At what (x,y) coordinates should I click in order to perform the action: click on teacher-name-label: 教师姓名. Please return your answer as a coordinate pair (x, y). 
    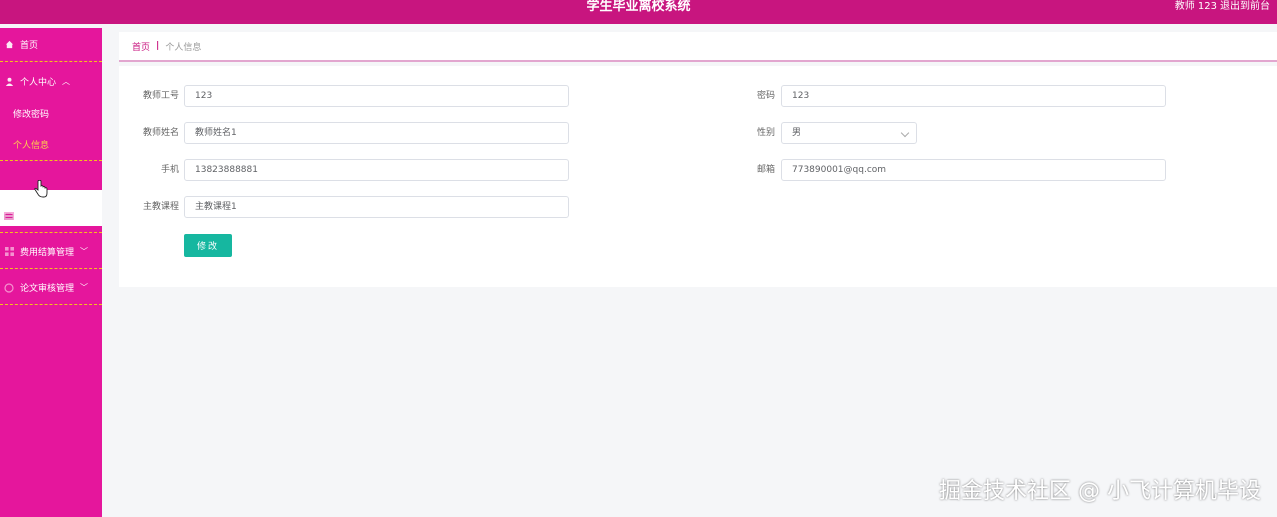
    Looking at the image, I should click on (160, 133).